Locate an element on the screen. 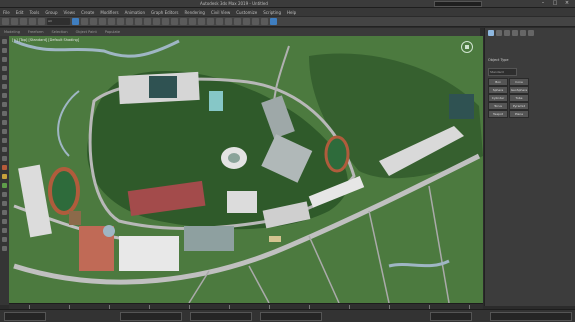 Image resolution: width=575 pixels, height=322 pixels. tool-hierarchy-icon is located at coordinates (4, 194).